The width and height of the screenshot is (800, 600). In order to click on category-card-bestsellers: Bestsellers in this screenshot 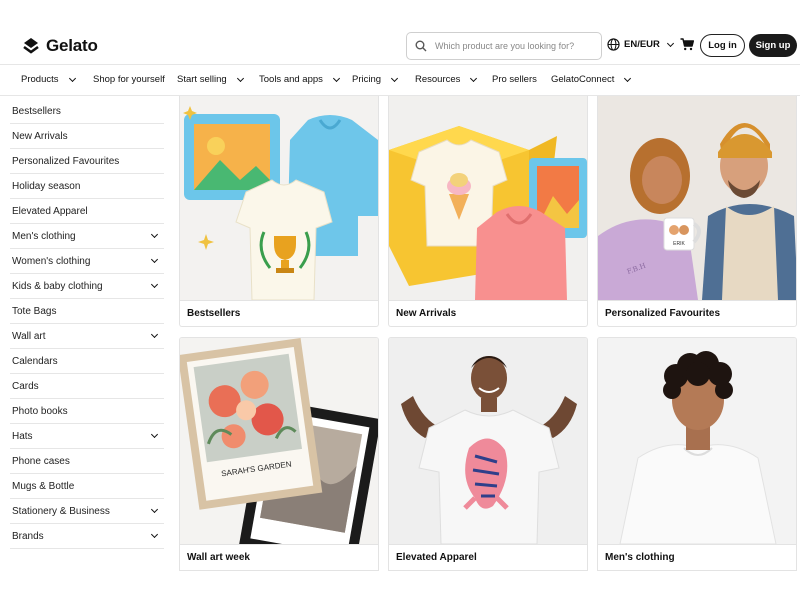, I will do `click(279, 211)`.